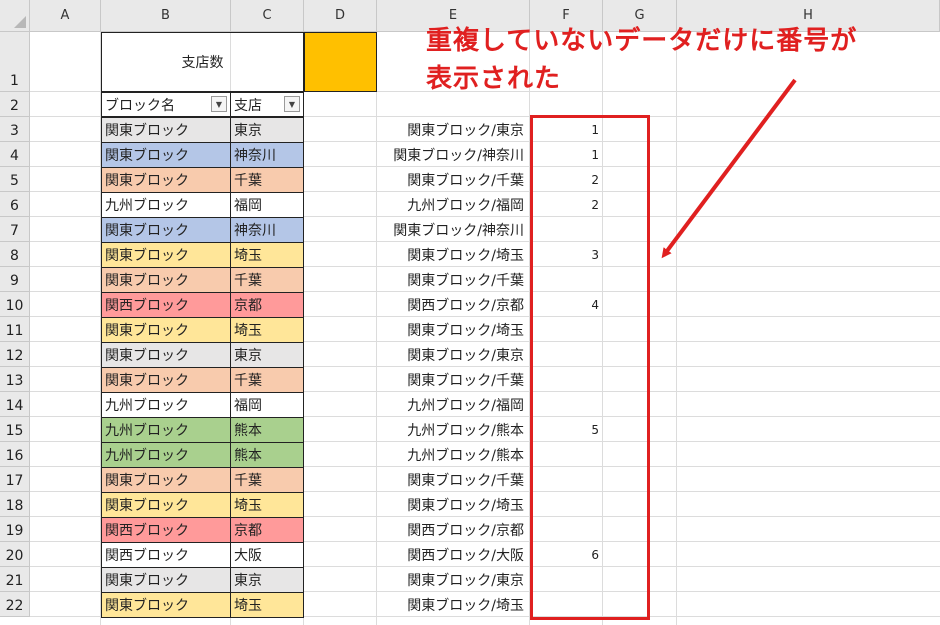 The height and width of the screenshot is (625, 940). What do you see at coordinates (15, 504) in the screenshot?
I see `row-header-18: 18` at bounding box center [15, 504].